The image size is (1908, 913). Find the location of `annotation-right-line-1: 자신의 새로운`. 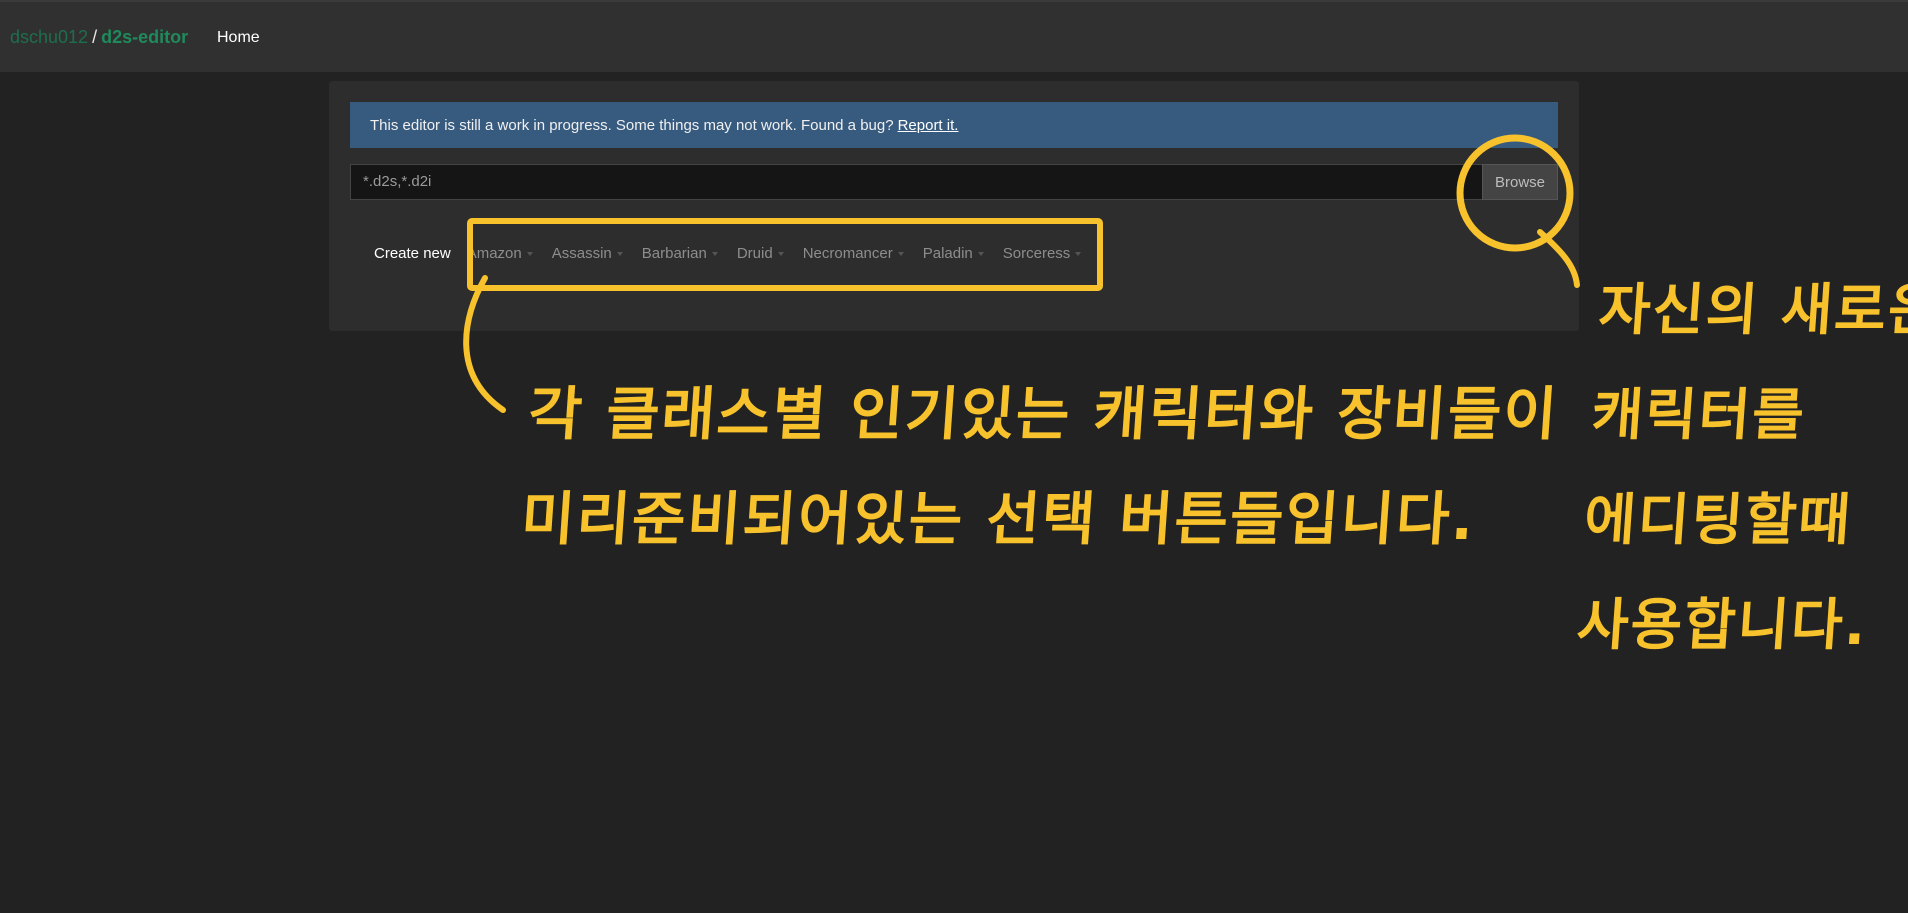

annotation-right-line-1: 자신의 새로운 is located at coordinates (1752, 310).